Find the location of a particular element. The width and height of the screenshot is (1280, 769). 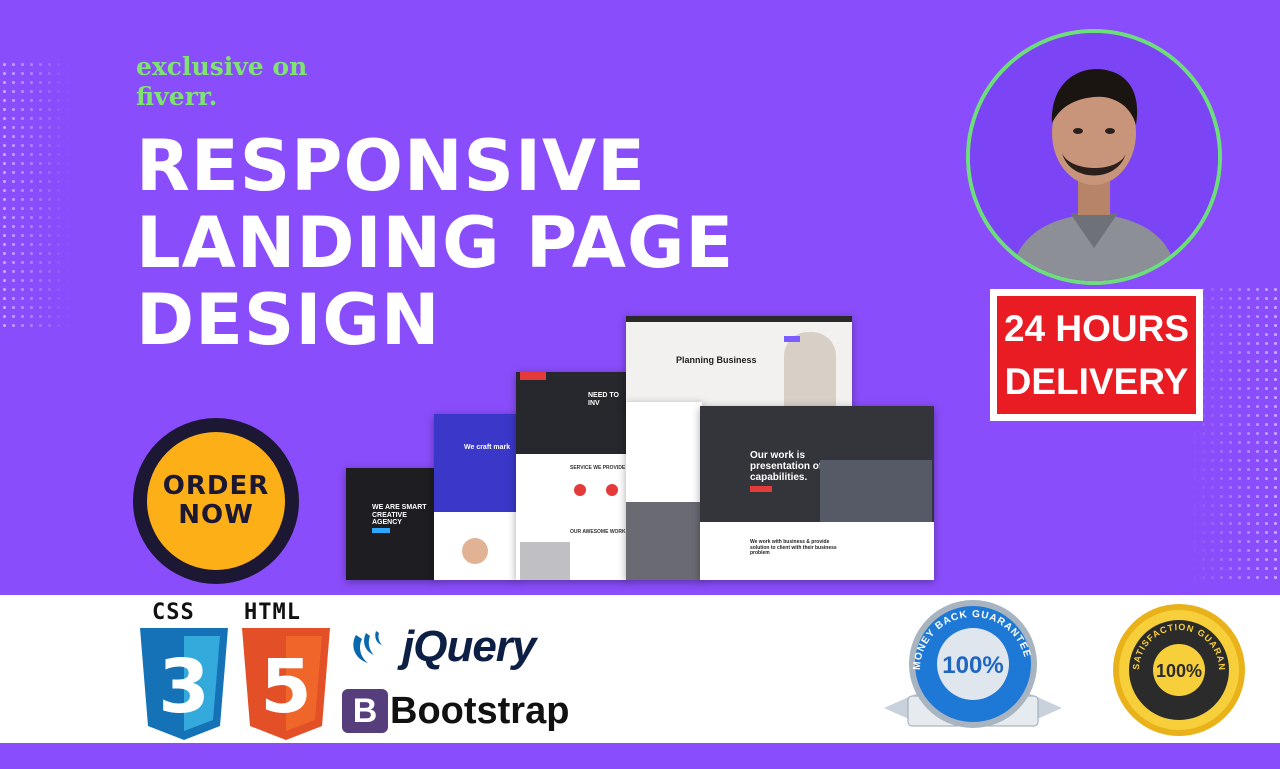

tagline-line-1: exclusive on is located at coordinates (222, 66).